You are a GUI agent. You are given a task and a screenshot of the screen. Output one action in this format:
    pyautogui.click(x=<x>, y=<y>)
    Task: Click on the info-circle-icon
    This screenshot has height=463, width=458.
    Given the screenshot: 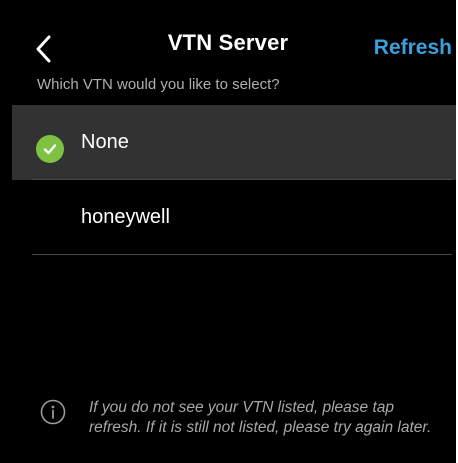 What is the action you would take?
    pyautogui.click(x=53, y=412)
    